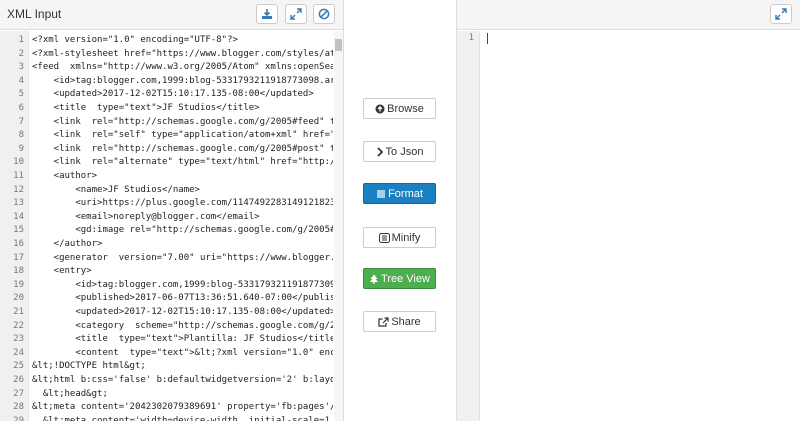 Image resolution: width=800 pixels, height=421 pixels. Describe the element at coordinates (18, 312) in the screenshot. I see `line-number: 21` at that location.